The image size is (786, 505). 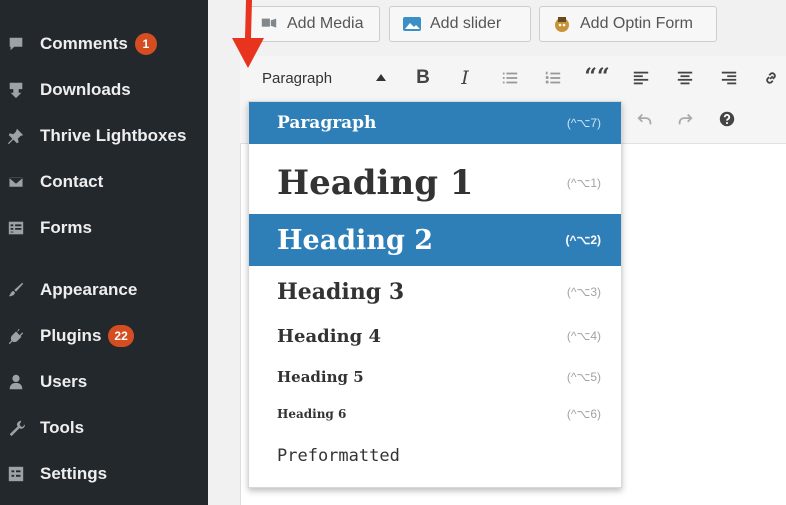 I want to click on download-icon, so click(x=16, y=90).